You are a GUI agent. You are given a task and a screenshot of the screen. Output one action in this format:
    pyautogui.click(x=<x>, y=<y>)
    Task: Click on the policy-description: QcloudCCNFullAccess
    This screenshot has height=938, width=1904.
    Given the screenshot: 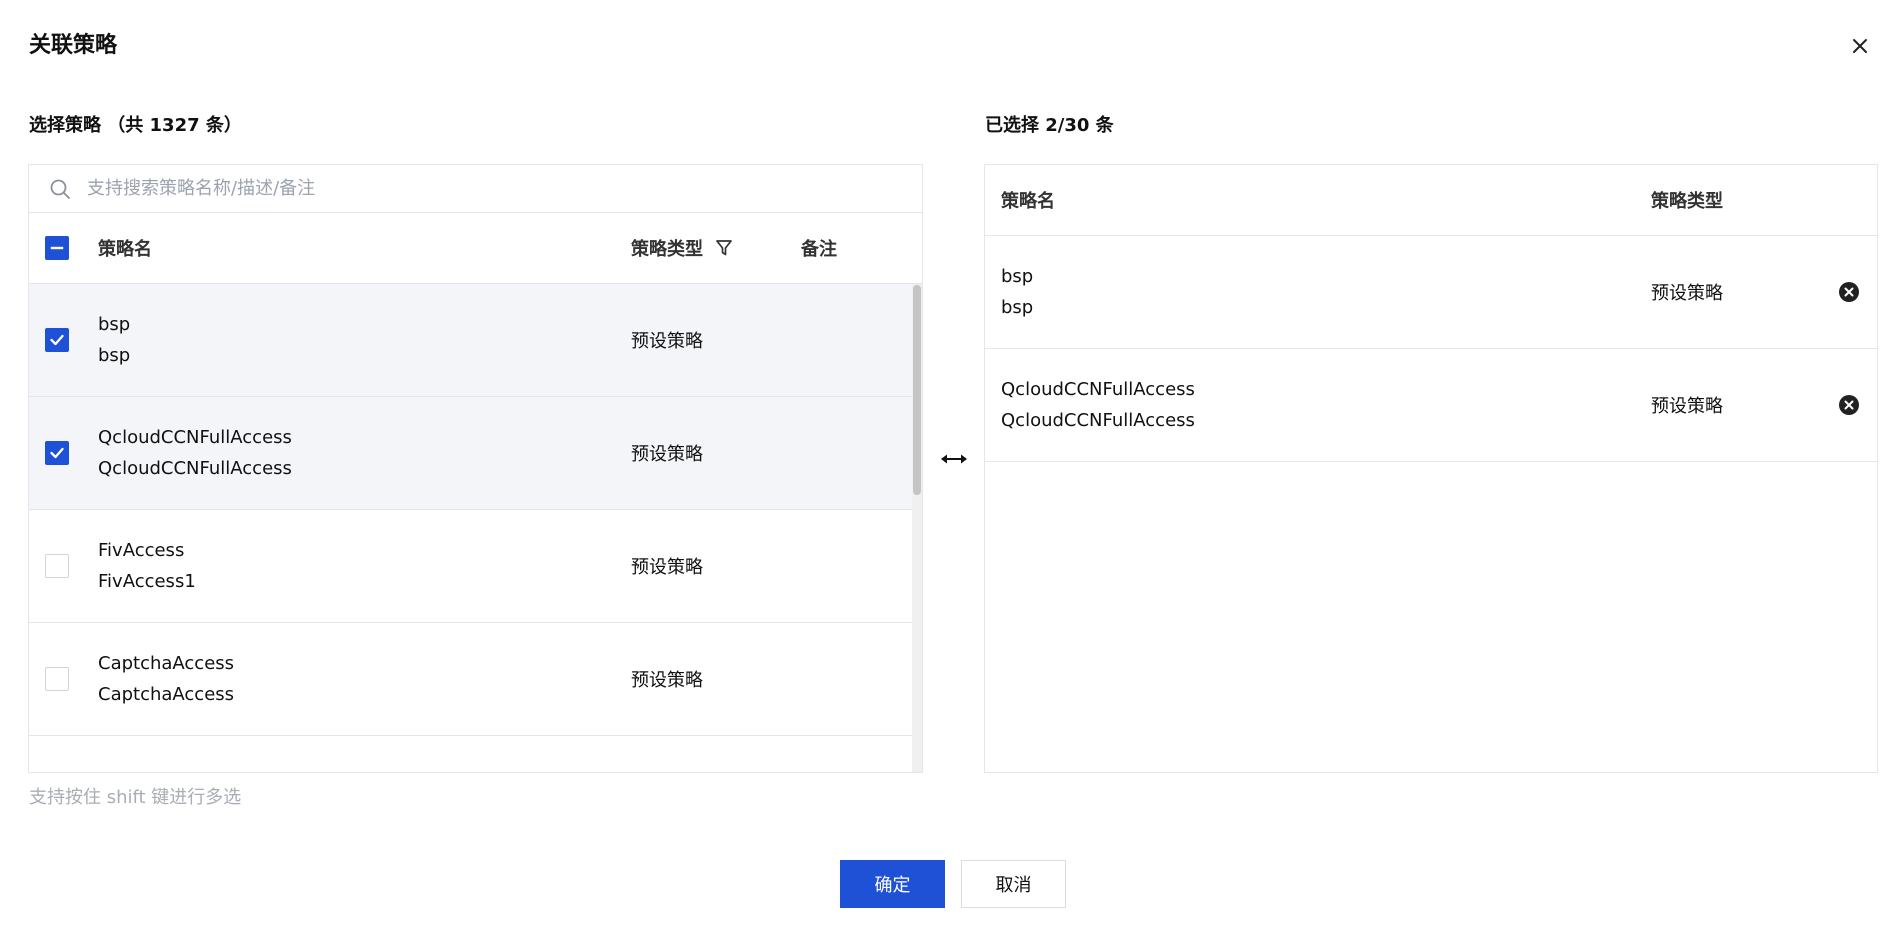 What is the action you would take?
    pyautogui.click(x=195, y=468)
    